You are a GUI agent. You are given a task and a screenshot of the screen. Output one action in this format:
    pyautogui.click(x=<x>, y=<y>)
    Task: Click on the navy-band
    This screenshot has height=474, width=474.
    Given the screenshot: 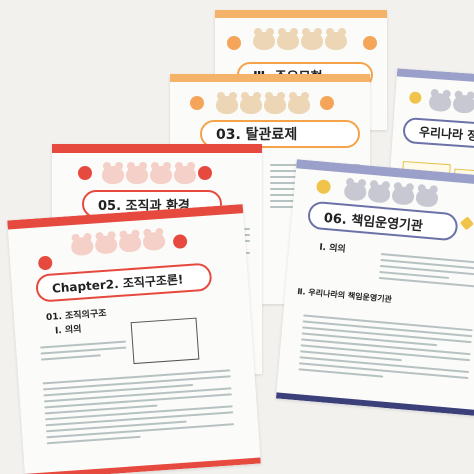 What is the action you would take?
    pyautogui.click(x=374, y=404)
    